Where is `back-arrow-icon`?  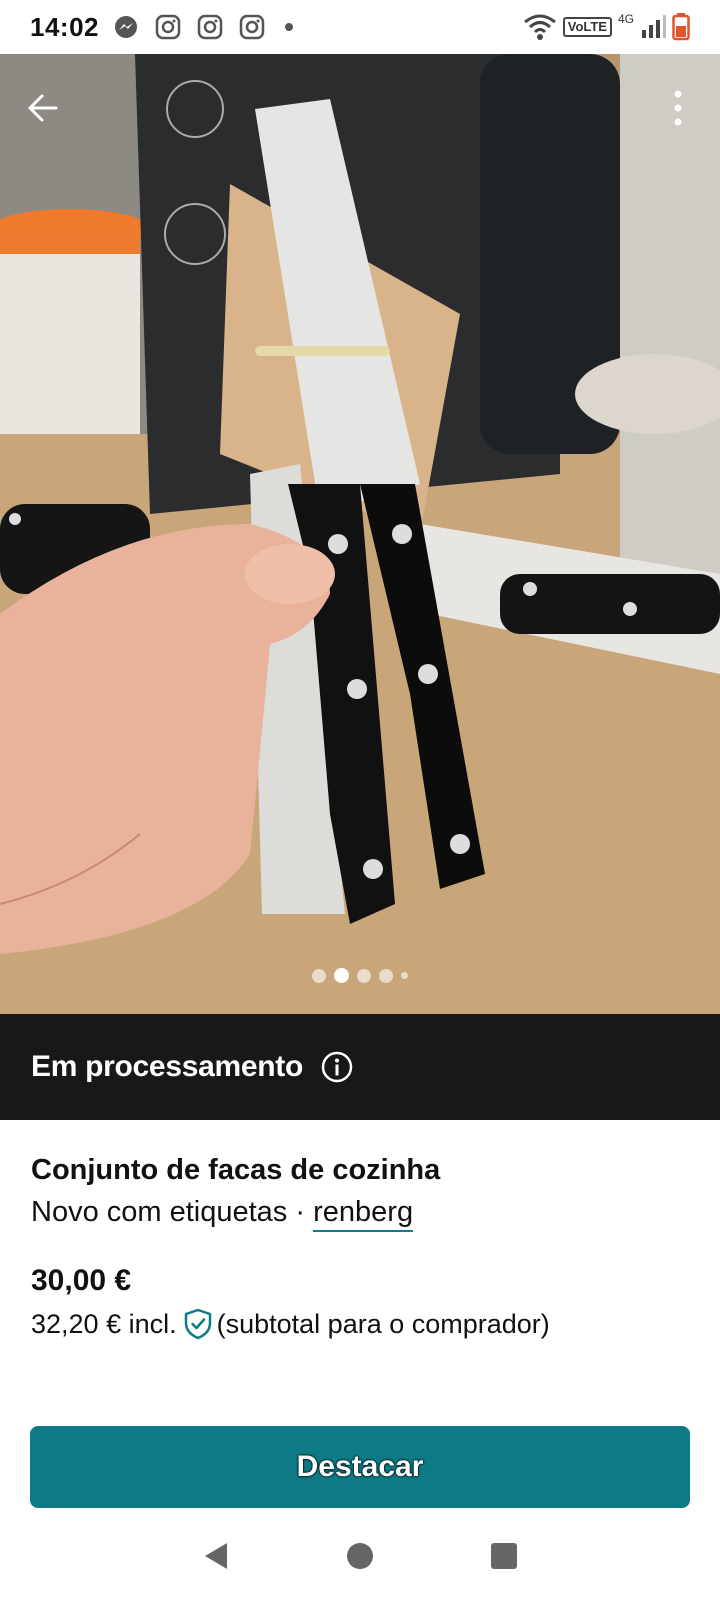
back-arrow-icon is located at coordinates (44, 108).